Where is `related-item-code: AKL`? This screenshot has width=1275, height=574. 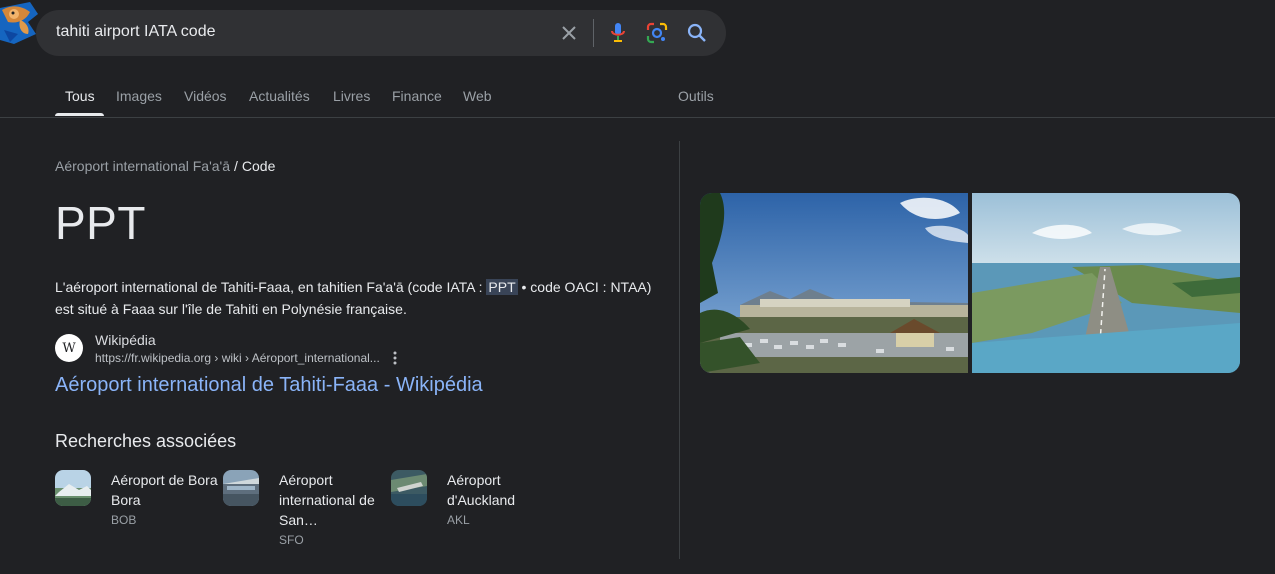 related-item-code: AKL is located at coordinates (458, 520).